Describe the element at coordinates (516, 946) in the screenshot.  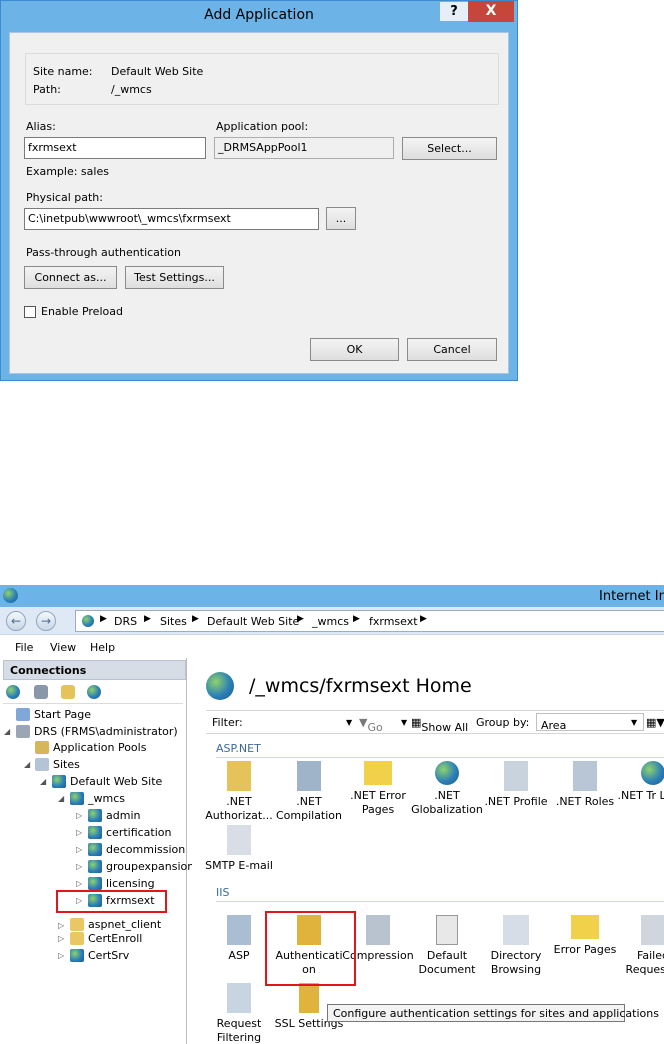
I see `feature-directory-browsing: Directory Browsing` at that location.